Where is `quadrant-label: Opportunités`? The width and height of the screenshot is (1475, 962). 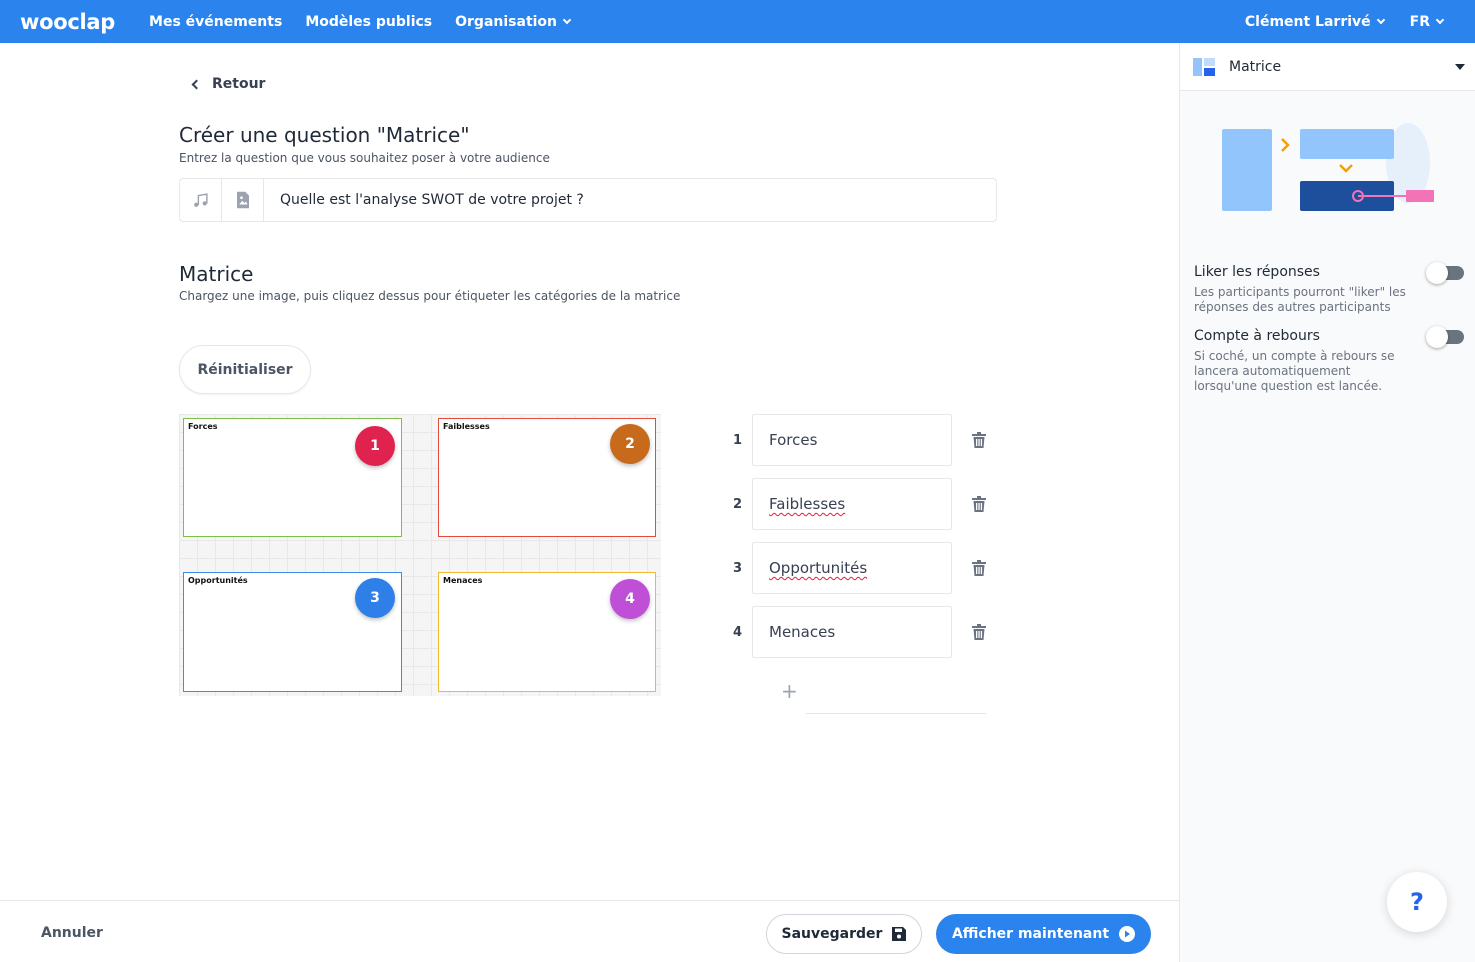 quadrant-label: Opportunités is located at coordinates (218, 580).